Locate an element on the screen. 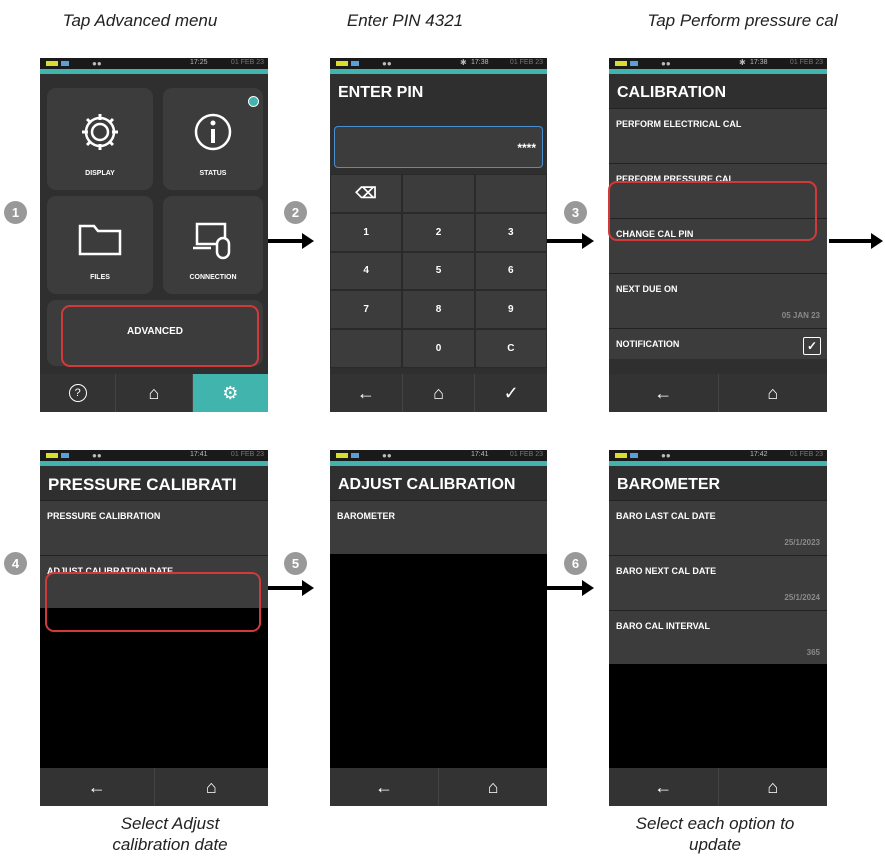  baro-cal-interval-value: 365 is located at coordinates (813, 652).